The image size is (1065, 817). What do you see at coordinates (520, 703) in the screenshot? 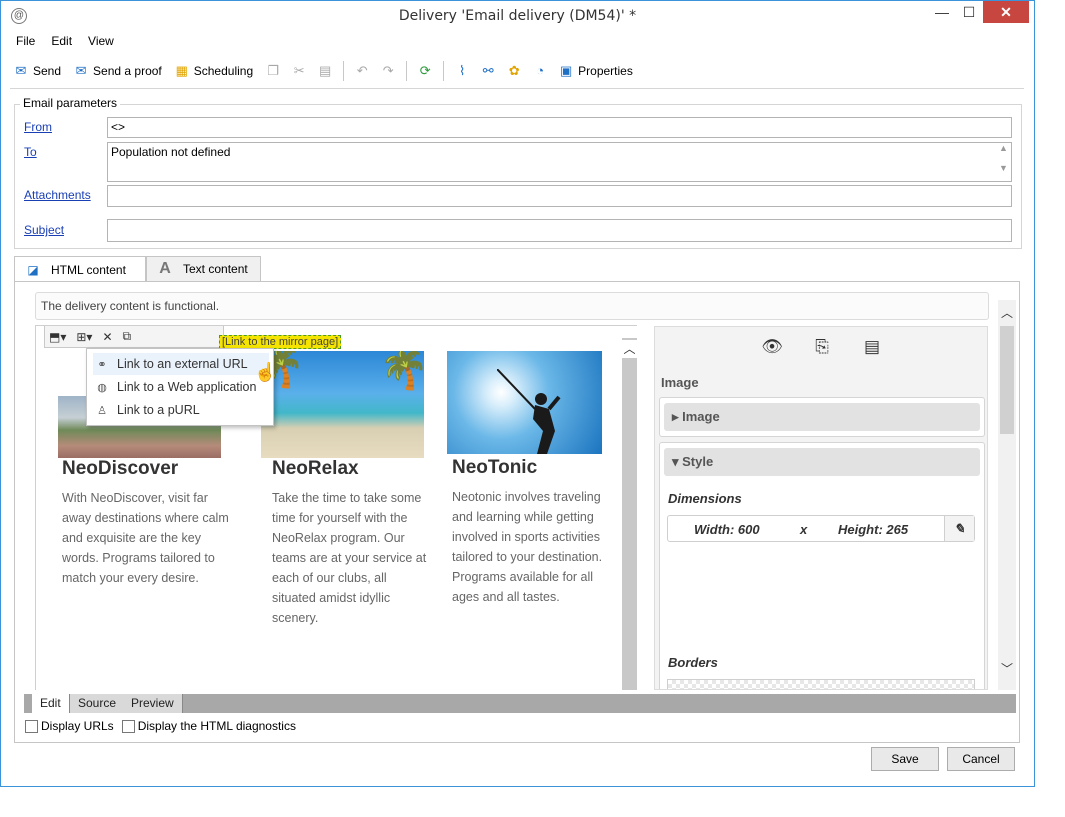
I see `editor-mode-tabs: Edit Source Preview` at bounding box center [520, 703].